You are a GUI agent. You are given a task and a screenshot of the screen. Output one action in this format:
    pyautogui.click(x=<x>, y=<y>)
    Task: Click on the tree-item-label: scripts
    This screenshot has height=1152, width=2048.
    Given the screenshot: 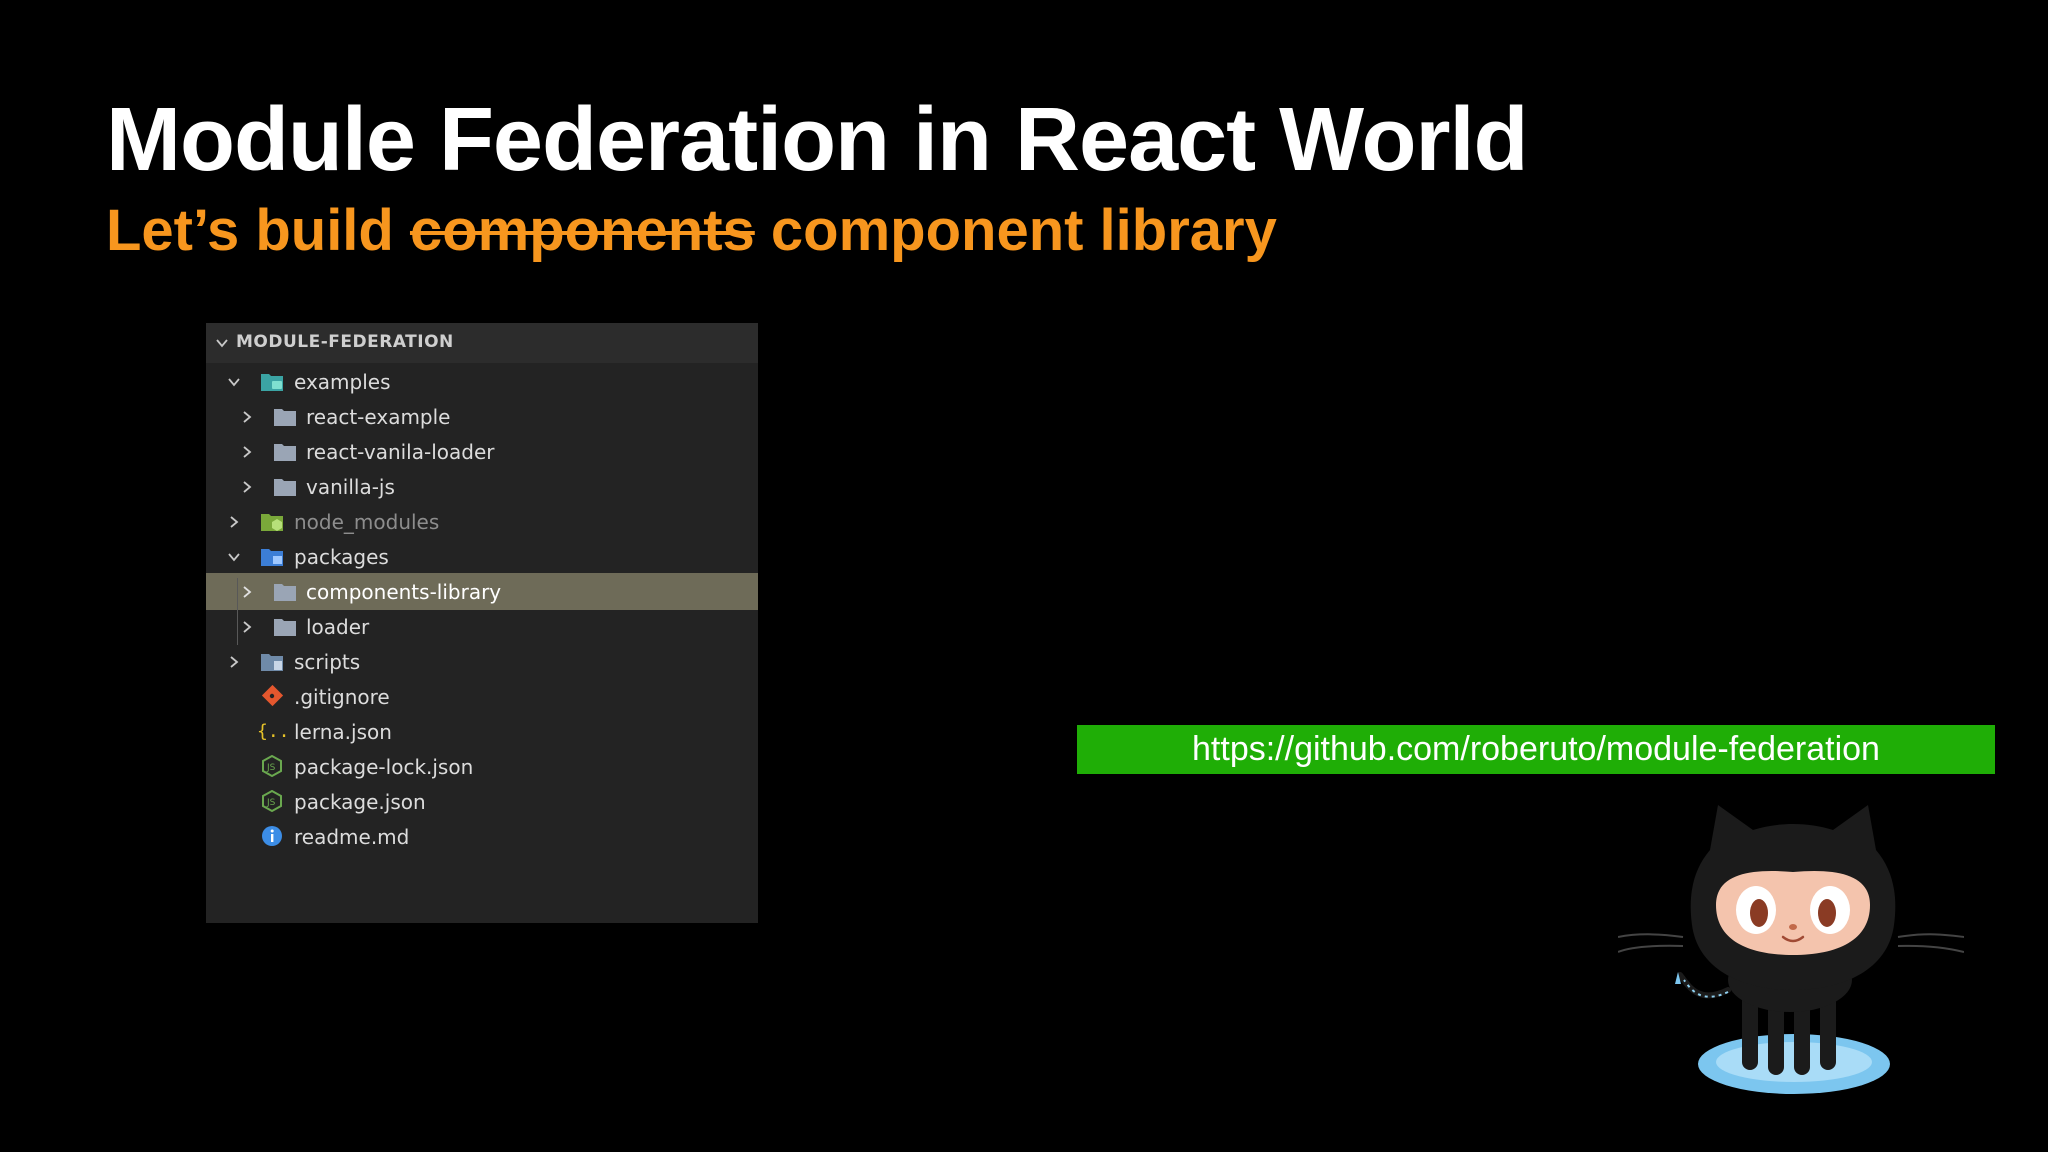 What is the action you would take?
    pyautogui.click(x=327, y=661)
    